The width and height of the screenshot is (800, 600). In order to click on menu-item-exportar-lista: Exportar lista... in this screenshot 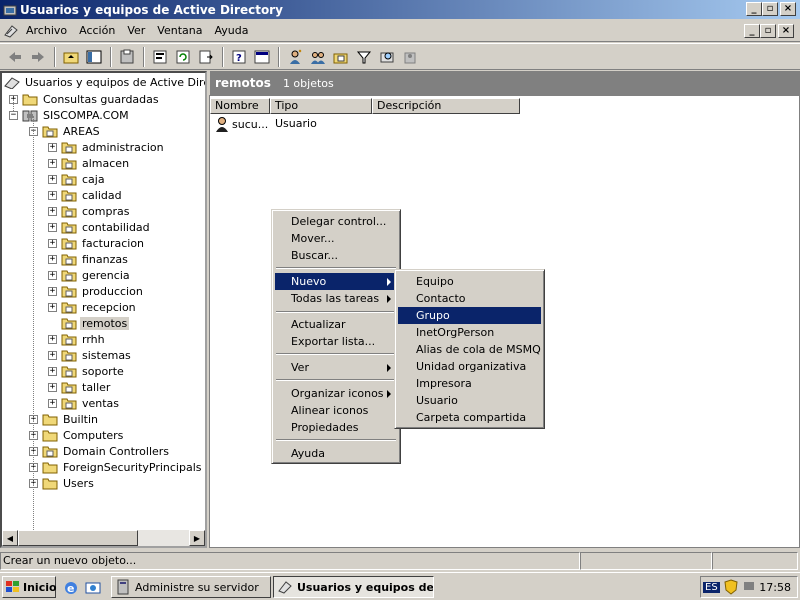, I will do `click(336, 341)`.